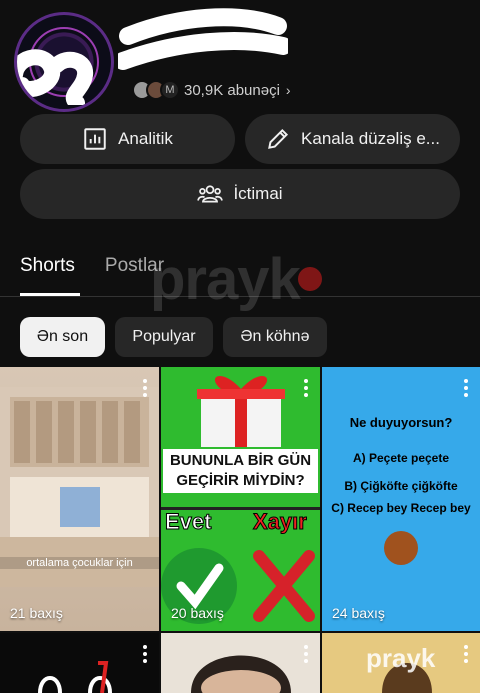 The image size is (480, 693). I want to click on monkey-icon, so click(401, 548).